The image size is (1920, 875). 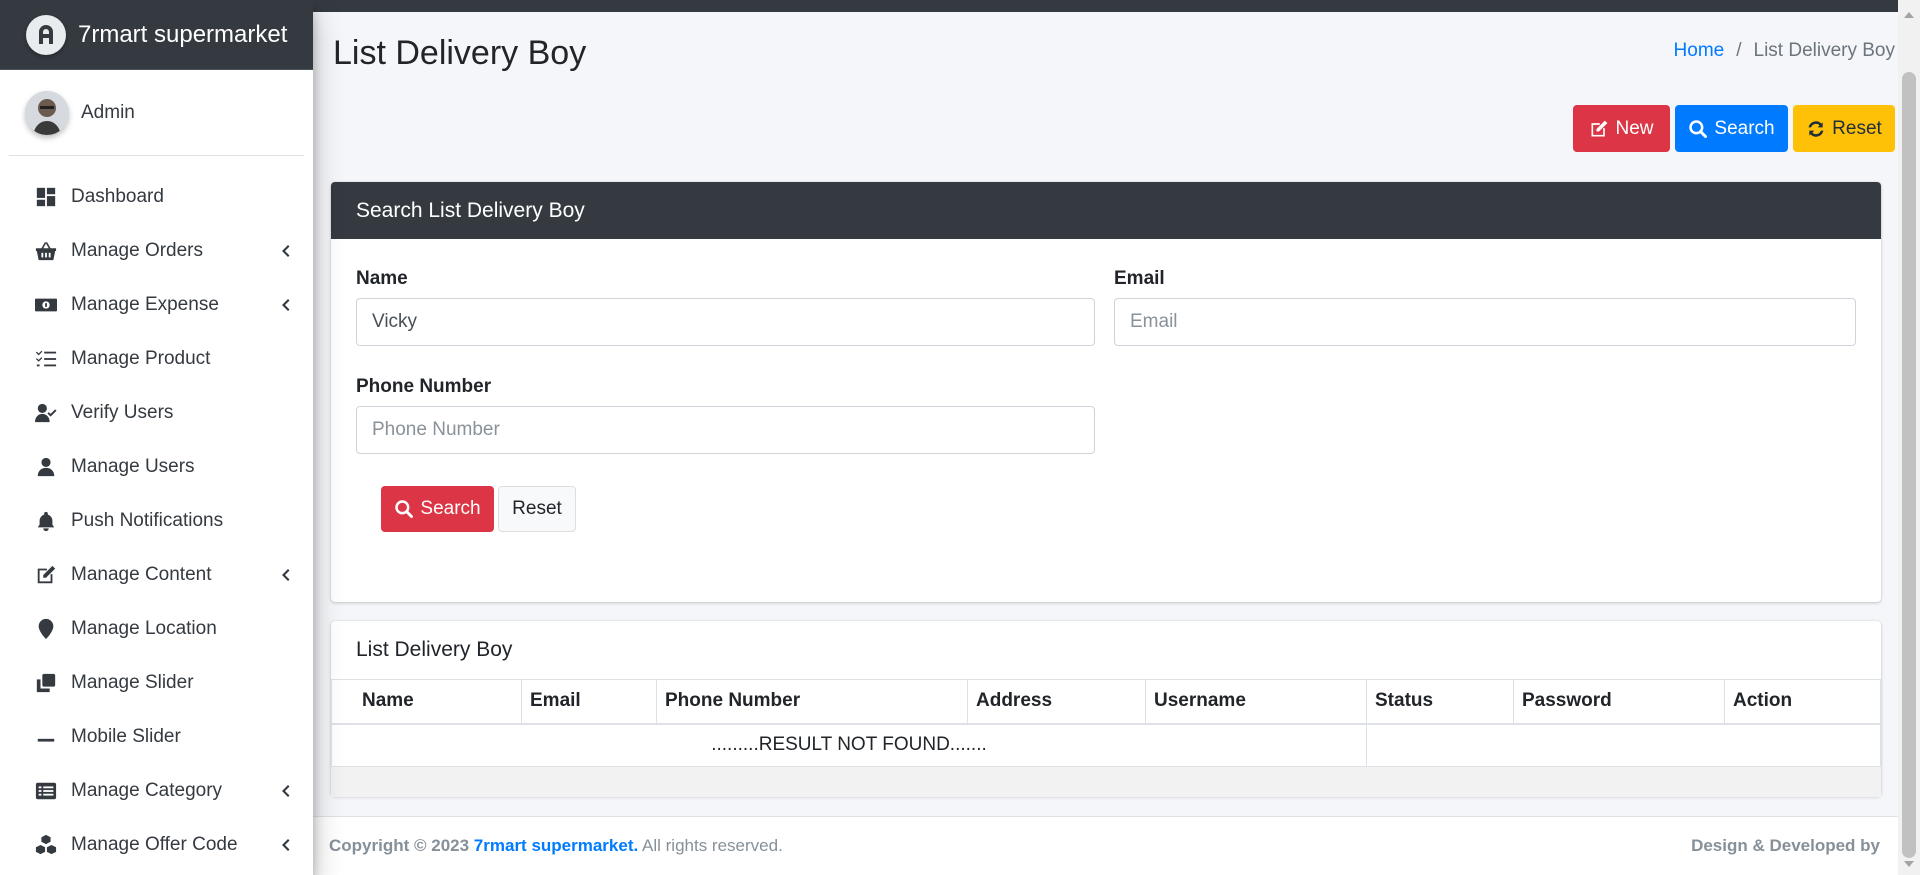 I want to click on page-actions: New Search Reset, so click(x=1734, y=128).